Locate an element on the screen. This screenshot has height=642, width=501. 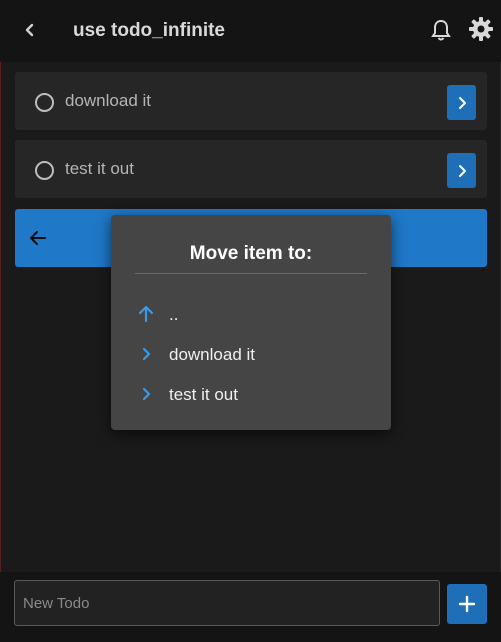
dialog-divider is located at coordinates (251, 273).